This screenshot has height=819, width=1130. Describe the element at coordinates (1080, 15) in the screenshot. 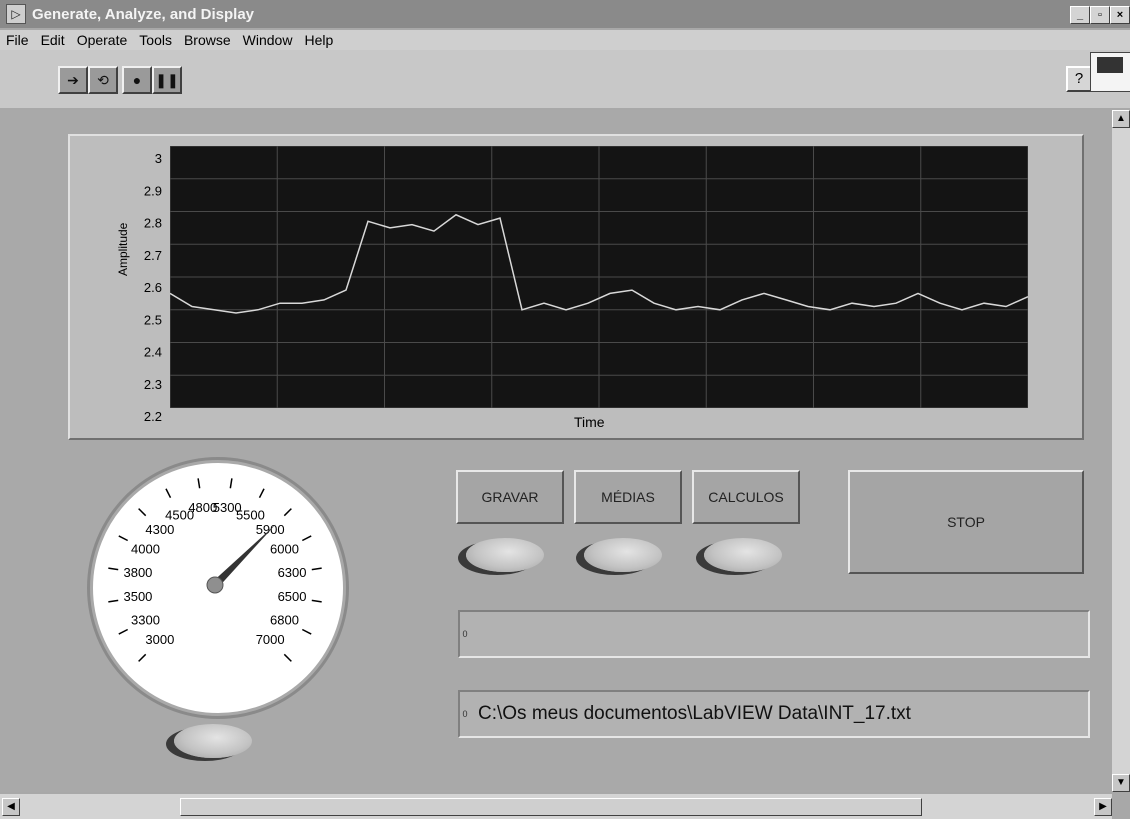

I see `minimize-button: _` at that location.